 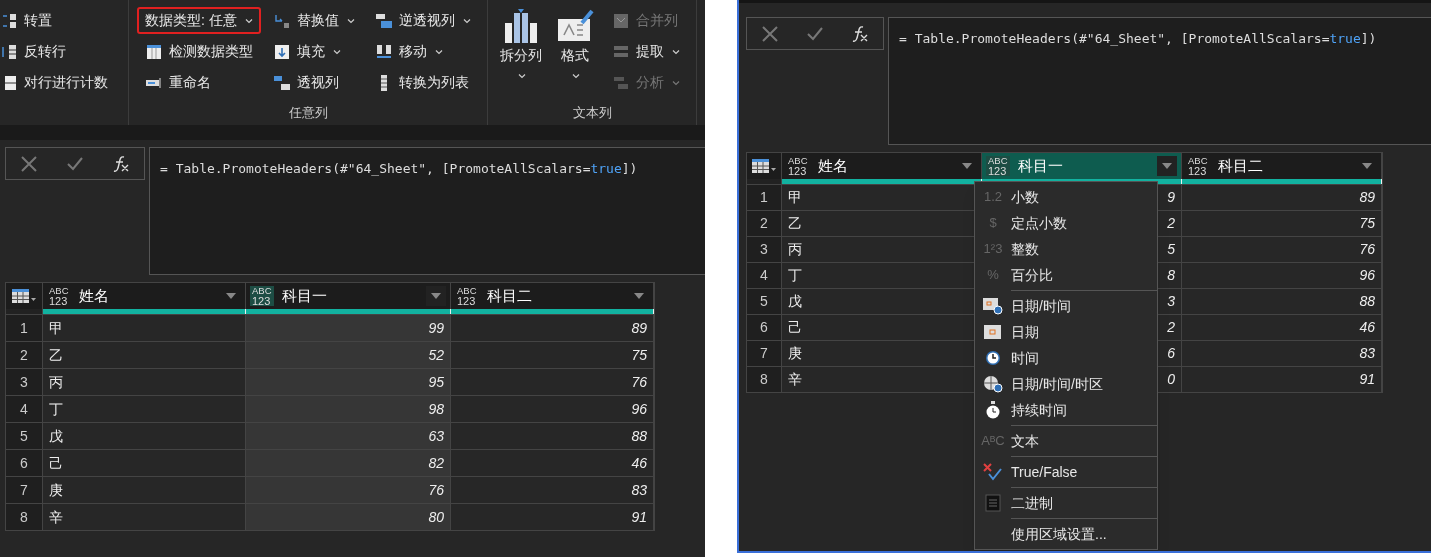 I want to click on menu-item: 二进制, so click(x=1066, y=503).